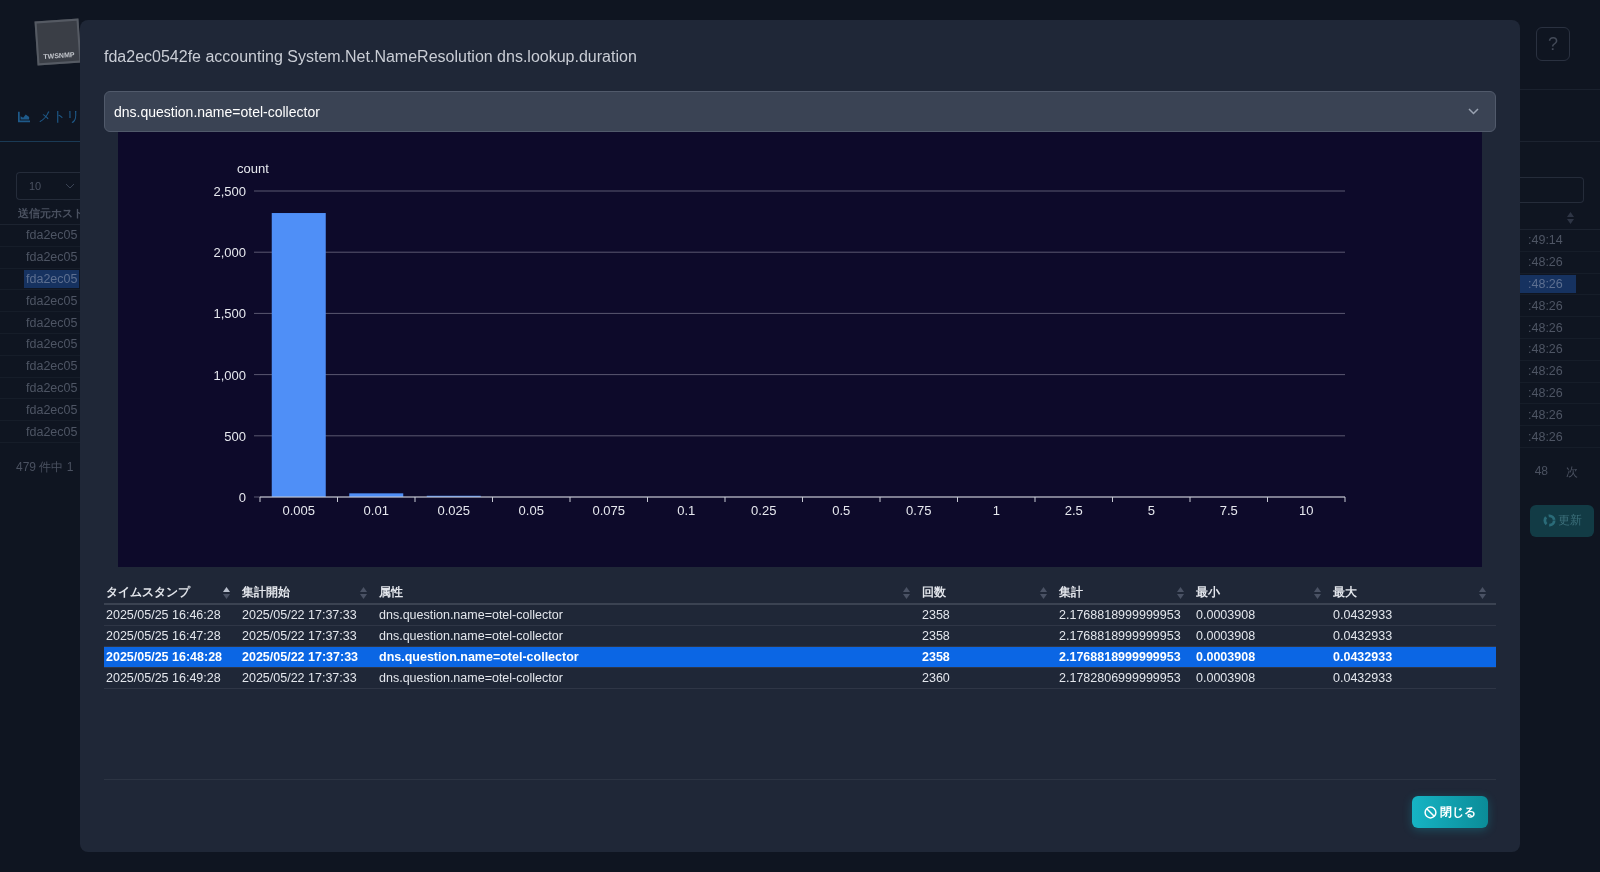 The width and height of the screenshot is (1600, 872). Describe the element at coordinates (531, 510) in the screenshot. I see `x-tick-label: 0.05` at that location.